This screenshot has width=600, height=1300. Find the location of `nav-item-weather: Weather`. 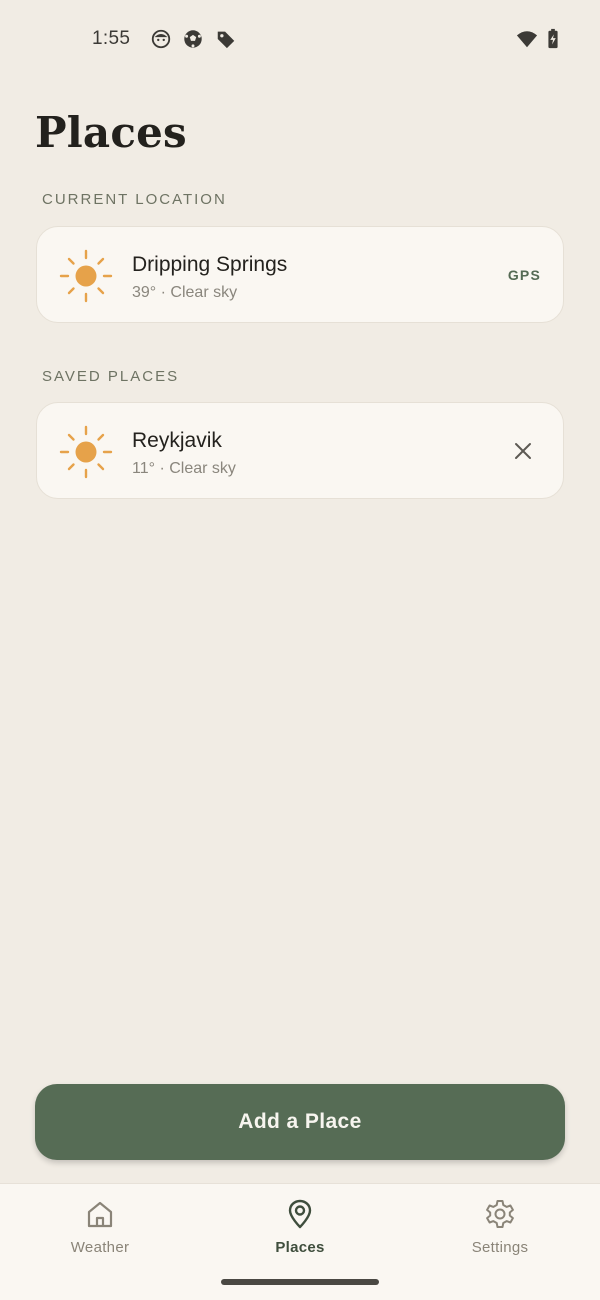

nav-item-weather: Weather is located at coordinates (100, 1229).